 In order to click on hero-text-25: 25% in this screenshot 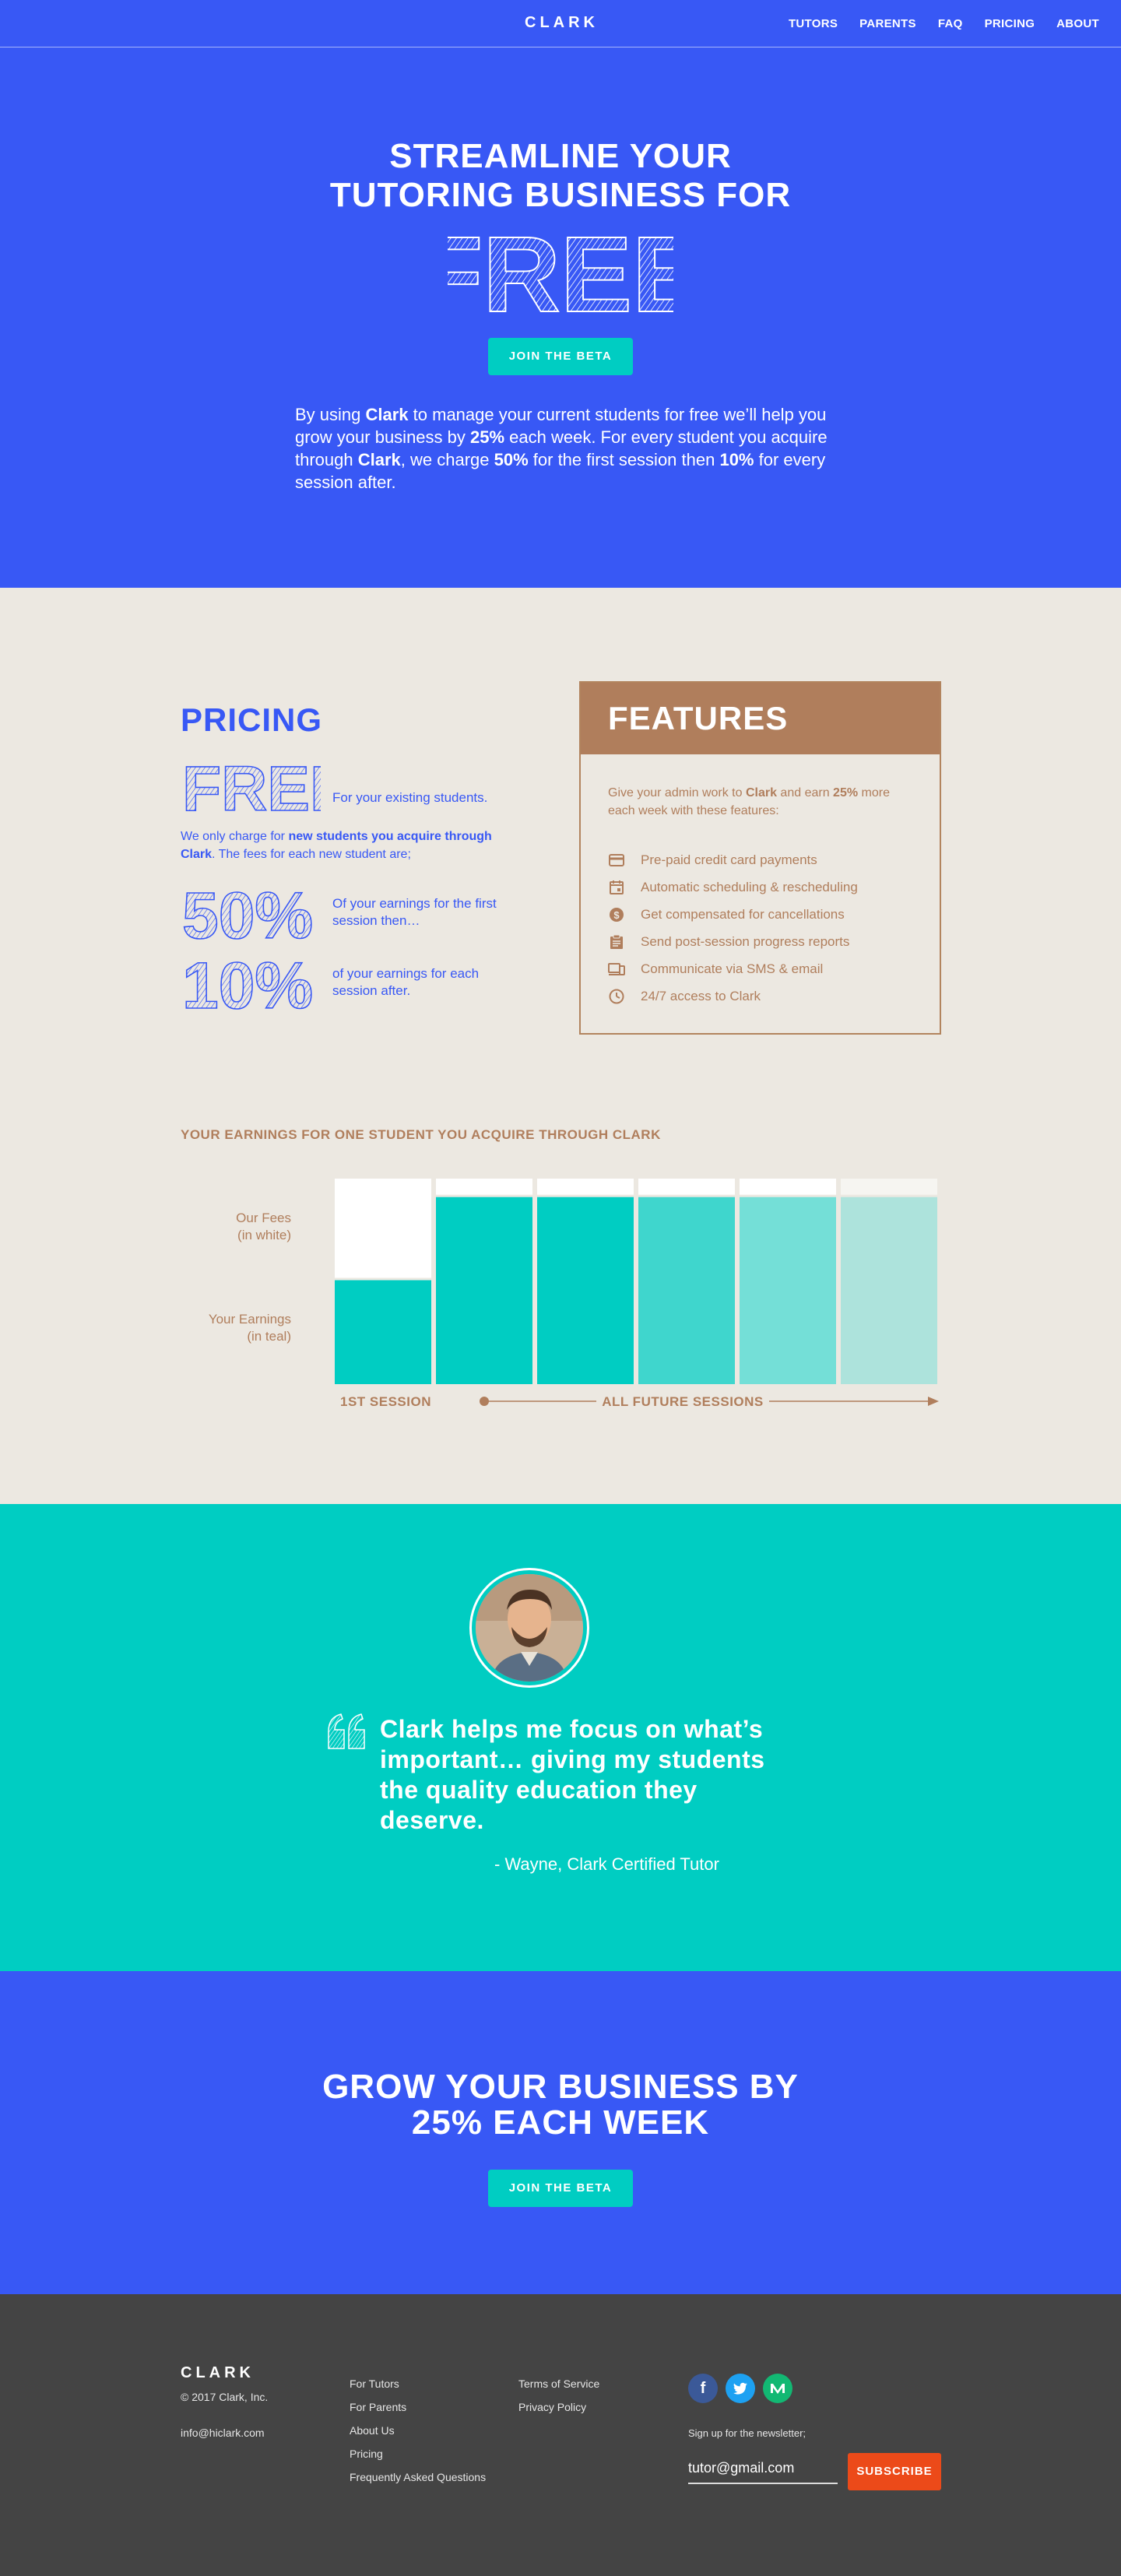, I will do `click(487, 437)`.